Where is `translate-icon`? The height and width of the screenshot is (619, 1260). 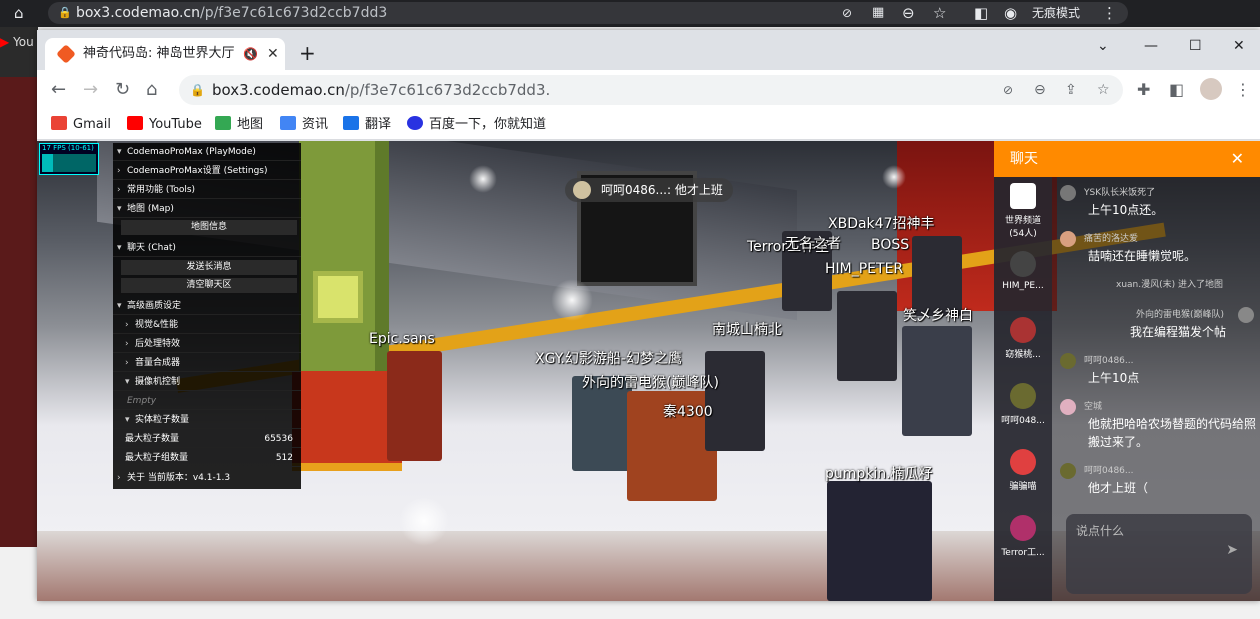
translate-icon is located at coordinates (351, 123).